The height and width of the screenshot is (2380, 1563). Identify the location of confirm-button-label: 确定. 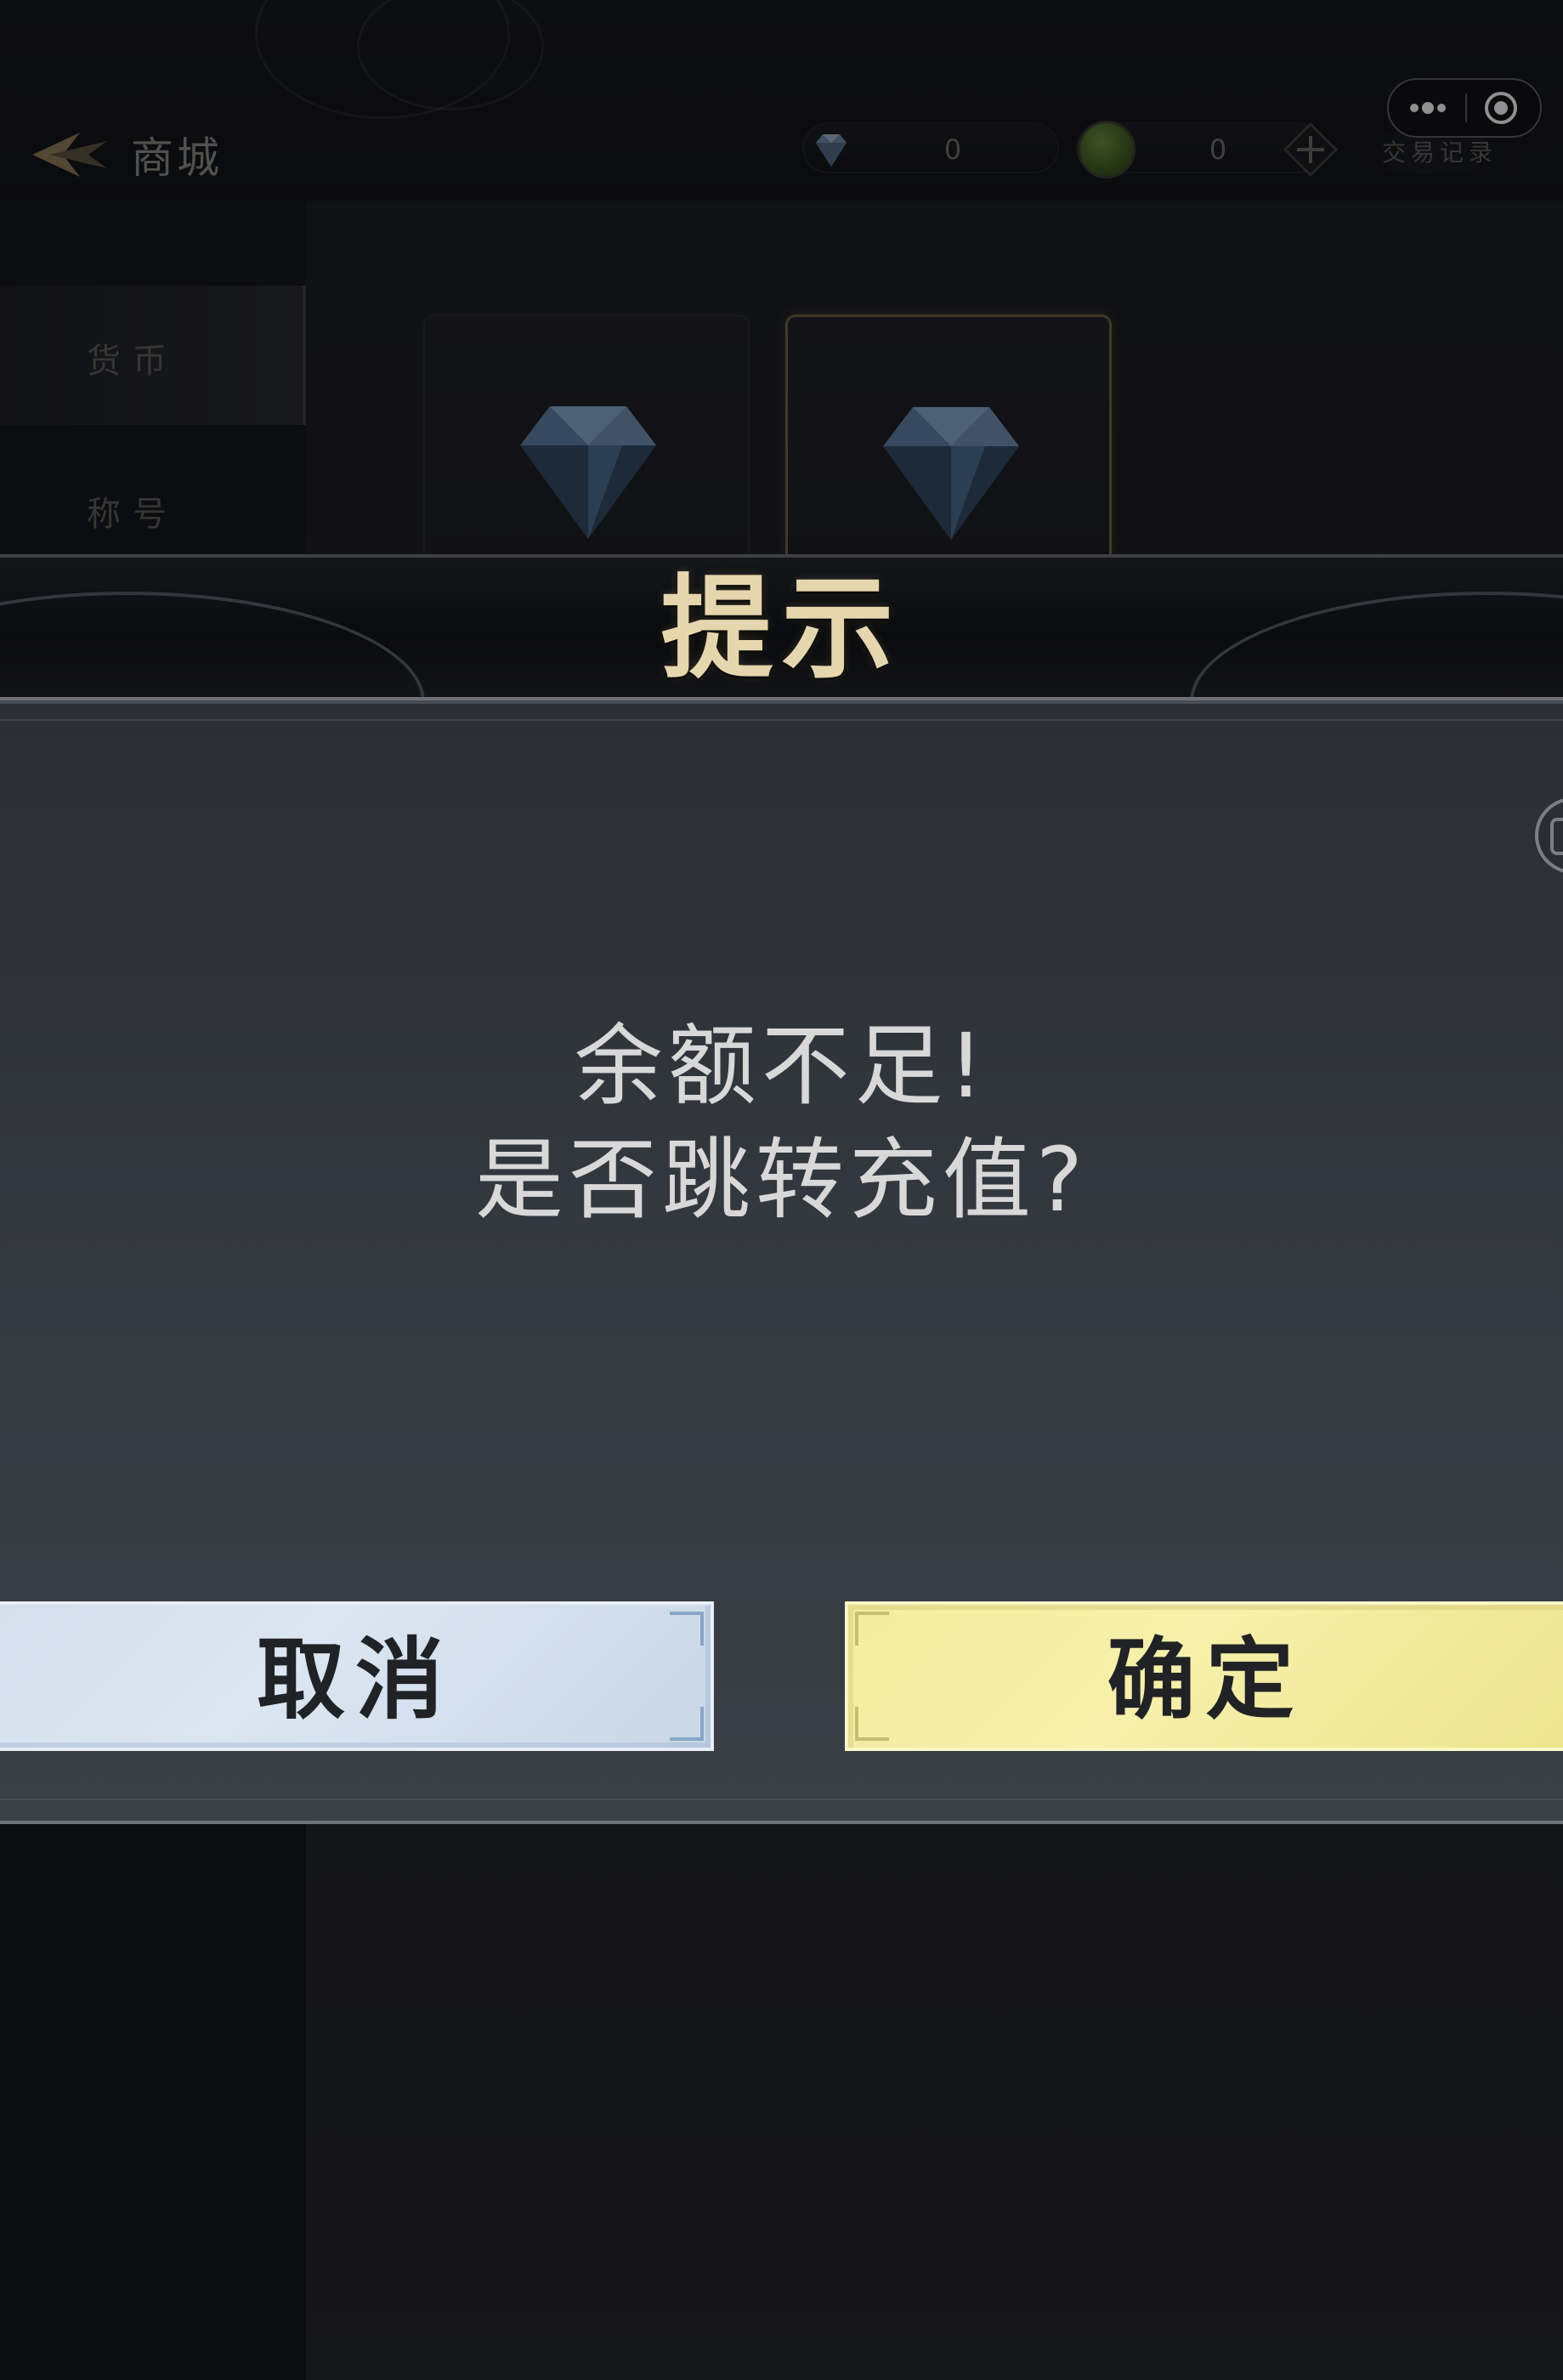
(1206, 1679).